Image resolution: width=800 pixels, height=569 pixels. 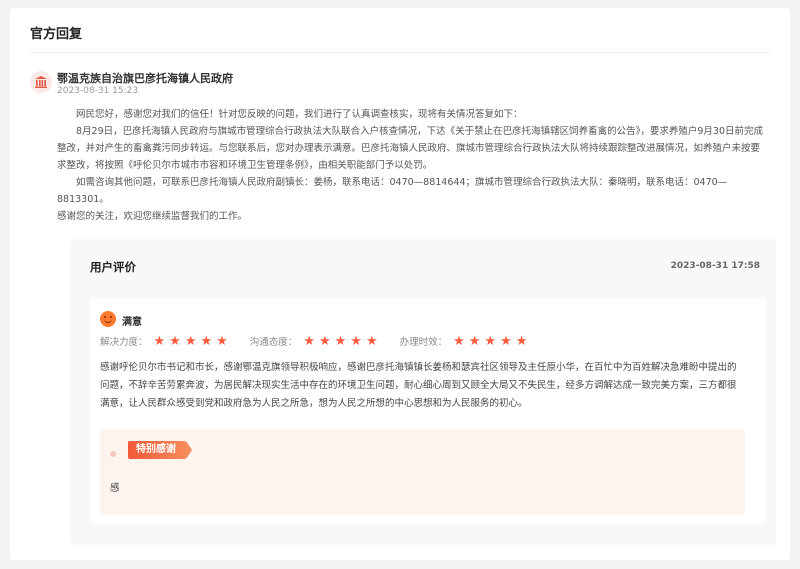 What do you see at coordinates (98, 91) in the screenshot?
I see `org-reply-date: 2023-08-31 15:23` at bounding box center [98, 91].